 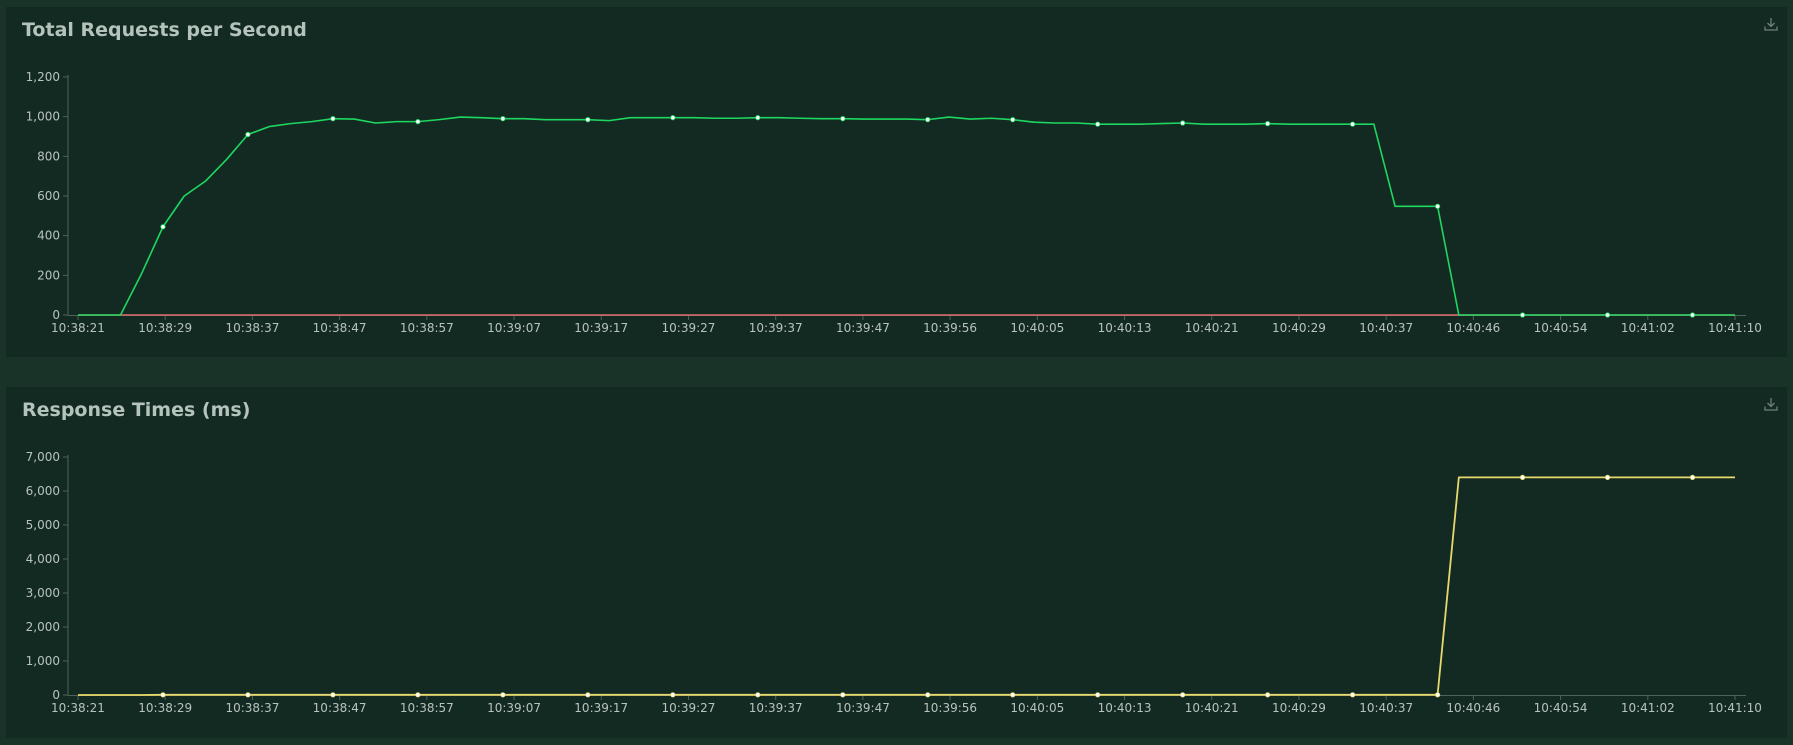 What do you see at coordinates (43, 593) in the screenshot?
I see `y-tick-label: 3,000` at bounding box center [43, 593].